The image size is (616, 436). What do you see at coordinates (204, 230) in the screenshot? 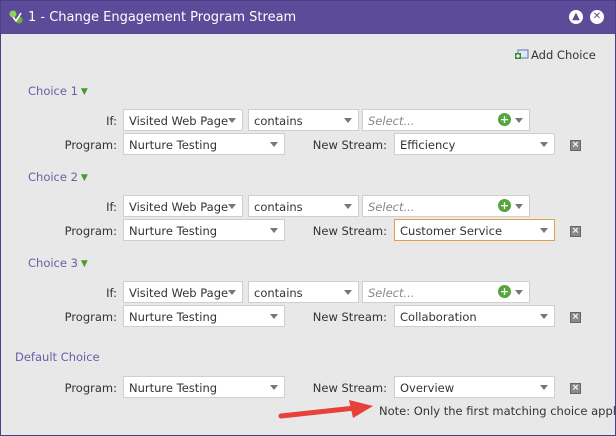
I see `choice-2-program-select: Nurture Testing` at bounding box center [204, 230].